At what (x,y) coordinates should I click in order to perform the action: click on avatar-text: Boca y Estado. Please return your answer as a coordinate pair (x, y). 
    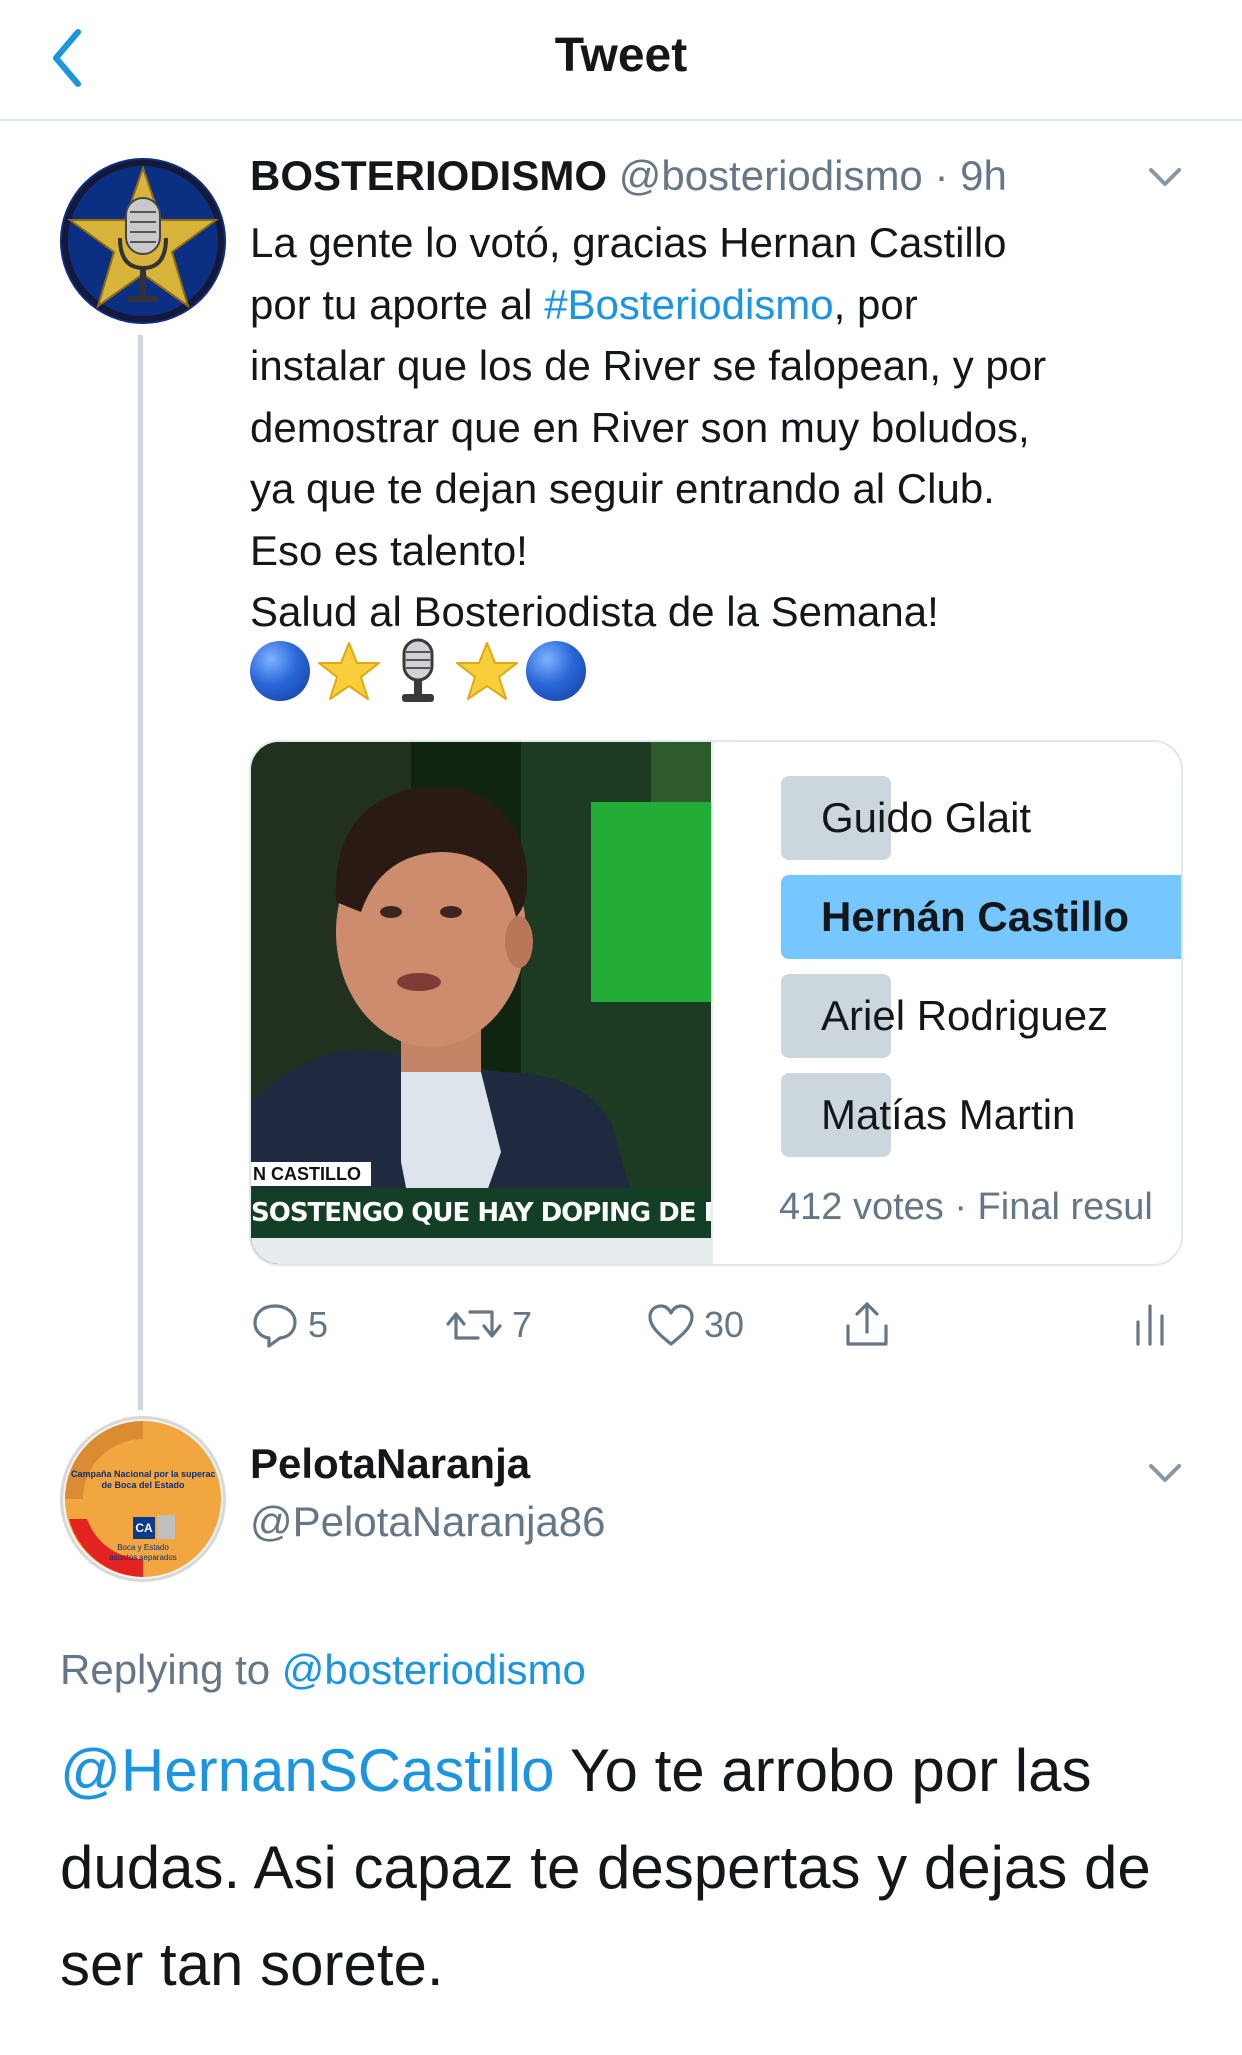
    Looking at the image, I should click on (143, 1547).